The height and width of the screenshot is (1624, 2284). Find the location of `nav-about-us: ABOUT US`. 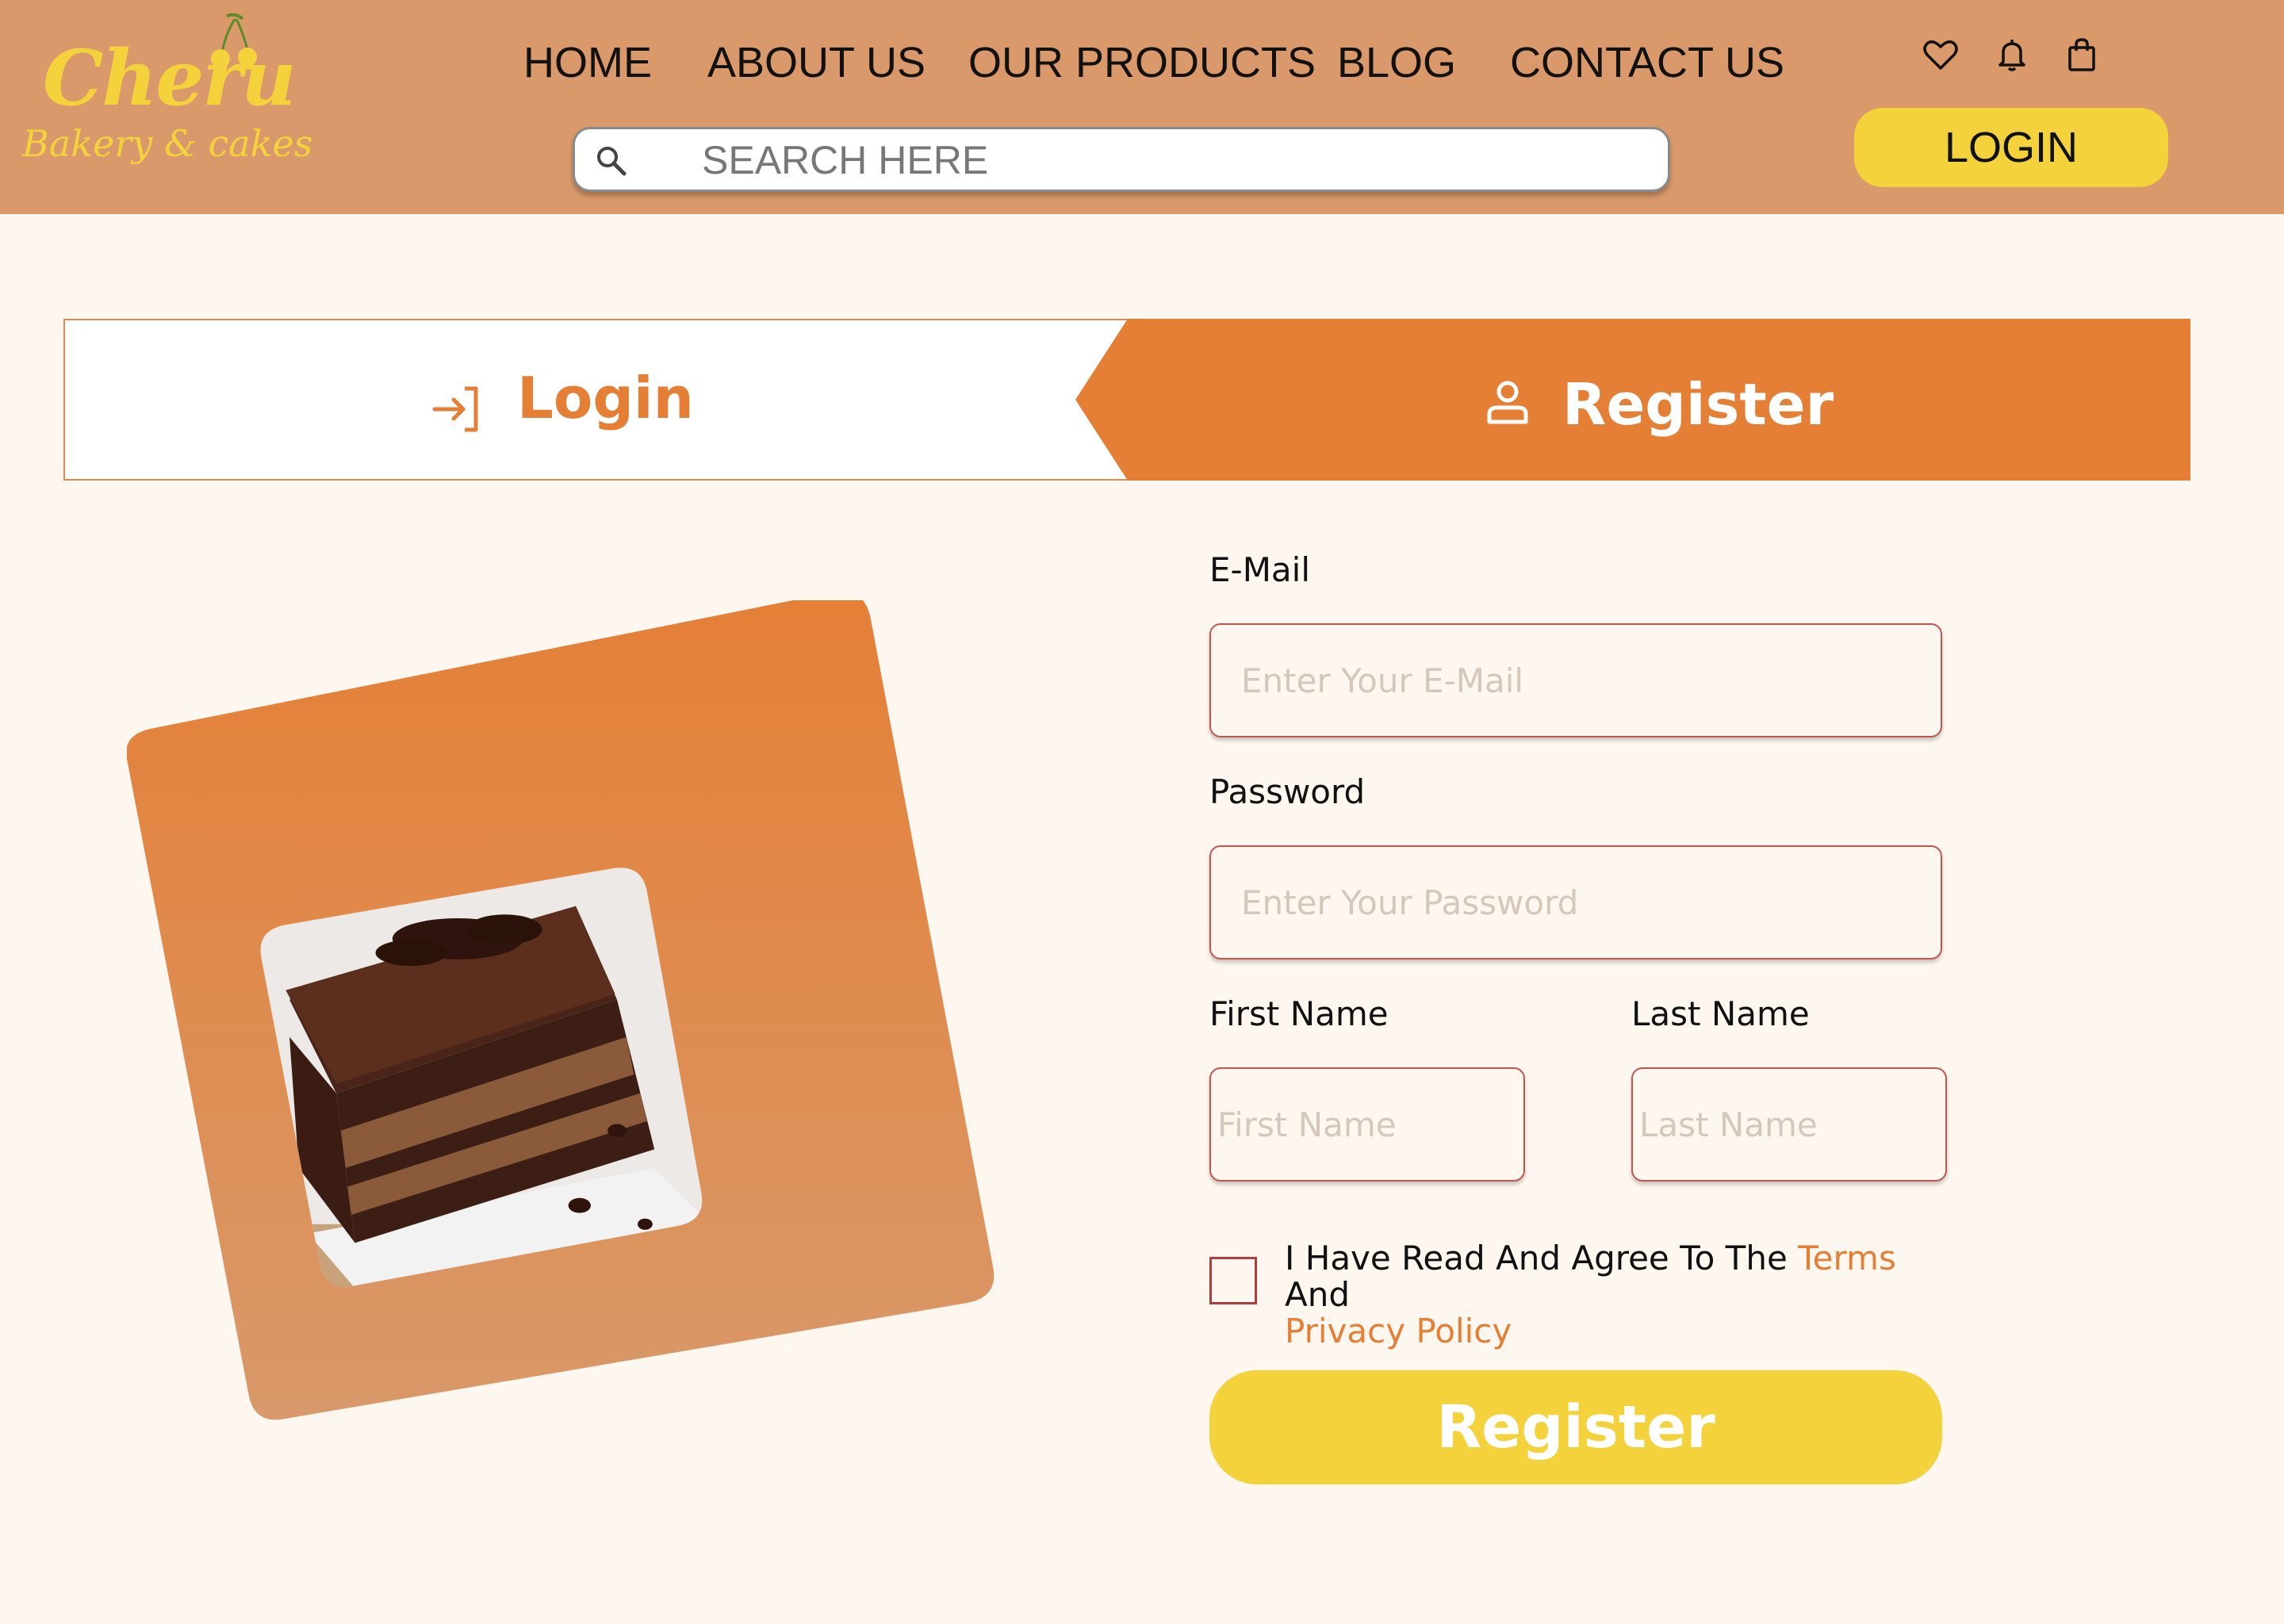

nav-about-us: ABOUT US is located at coordinates (816, 62).